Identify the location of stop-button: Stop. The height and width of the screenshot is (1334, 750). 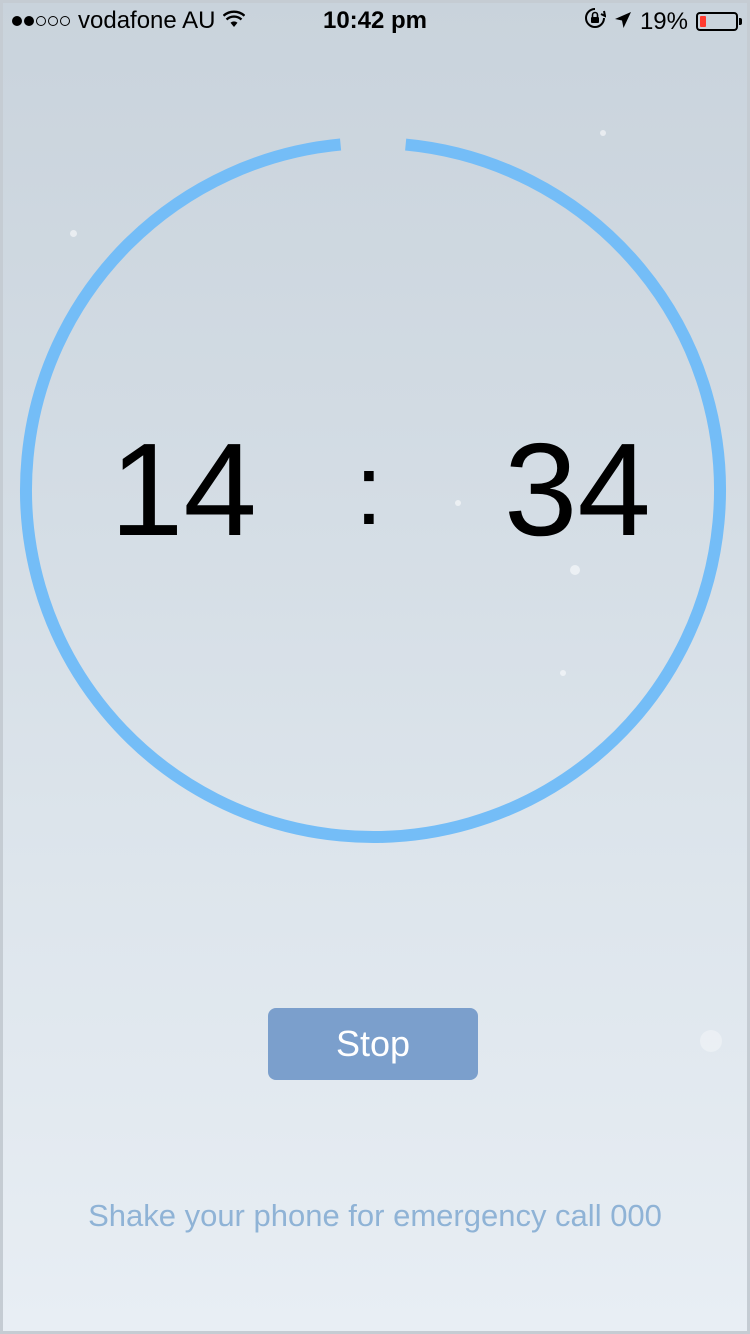
(373, 1044).